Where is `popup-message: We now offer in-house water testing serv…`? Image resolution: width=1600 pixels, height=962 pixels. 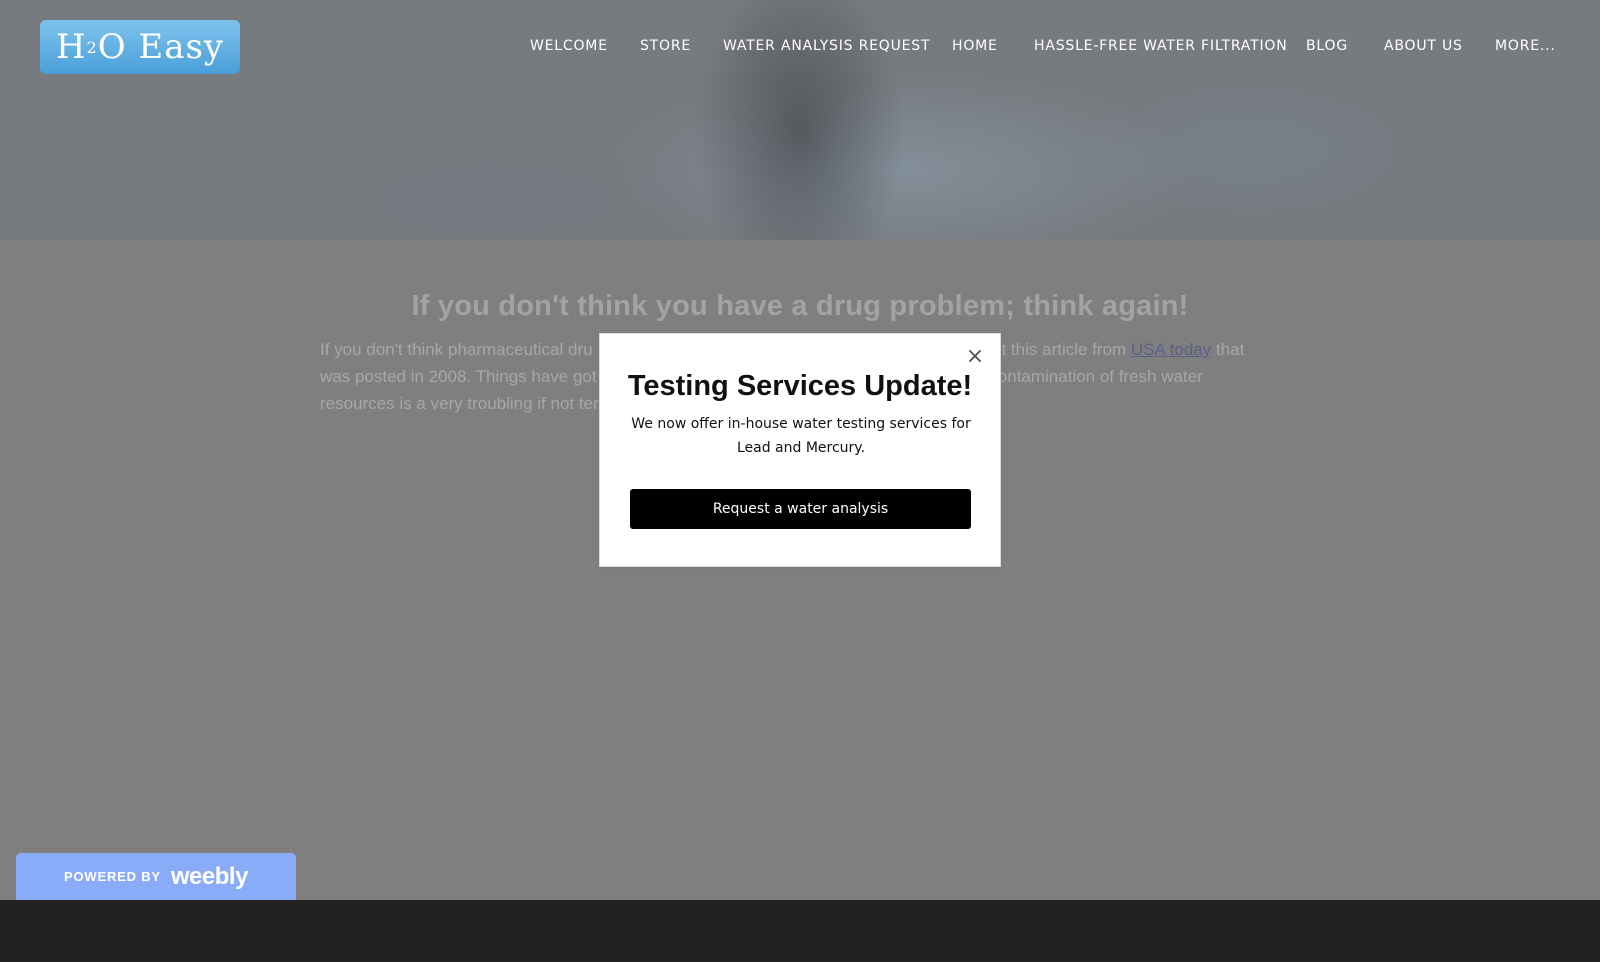 popup-message: We now offer in-house water testing serv… is located at coordinates (801, 436).